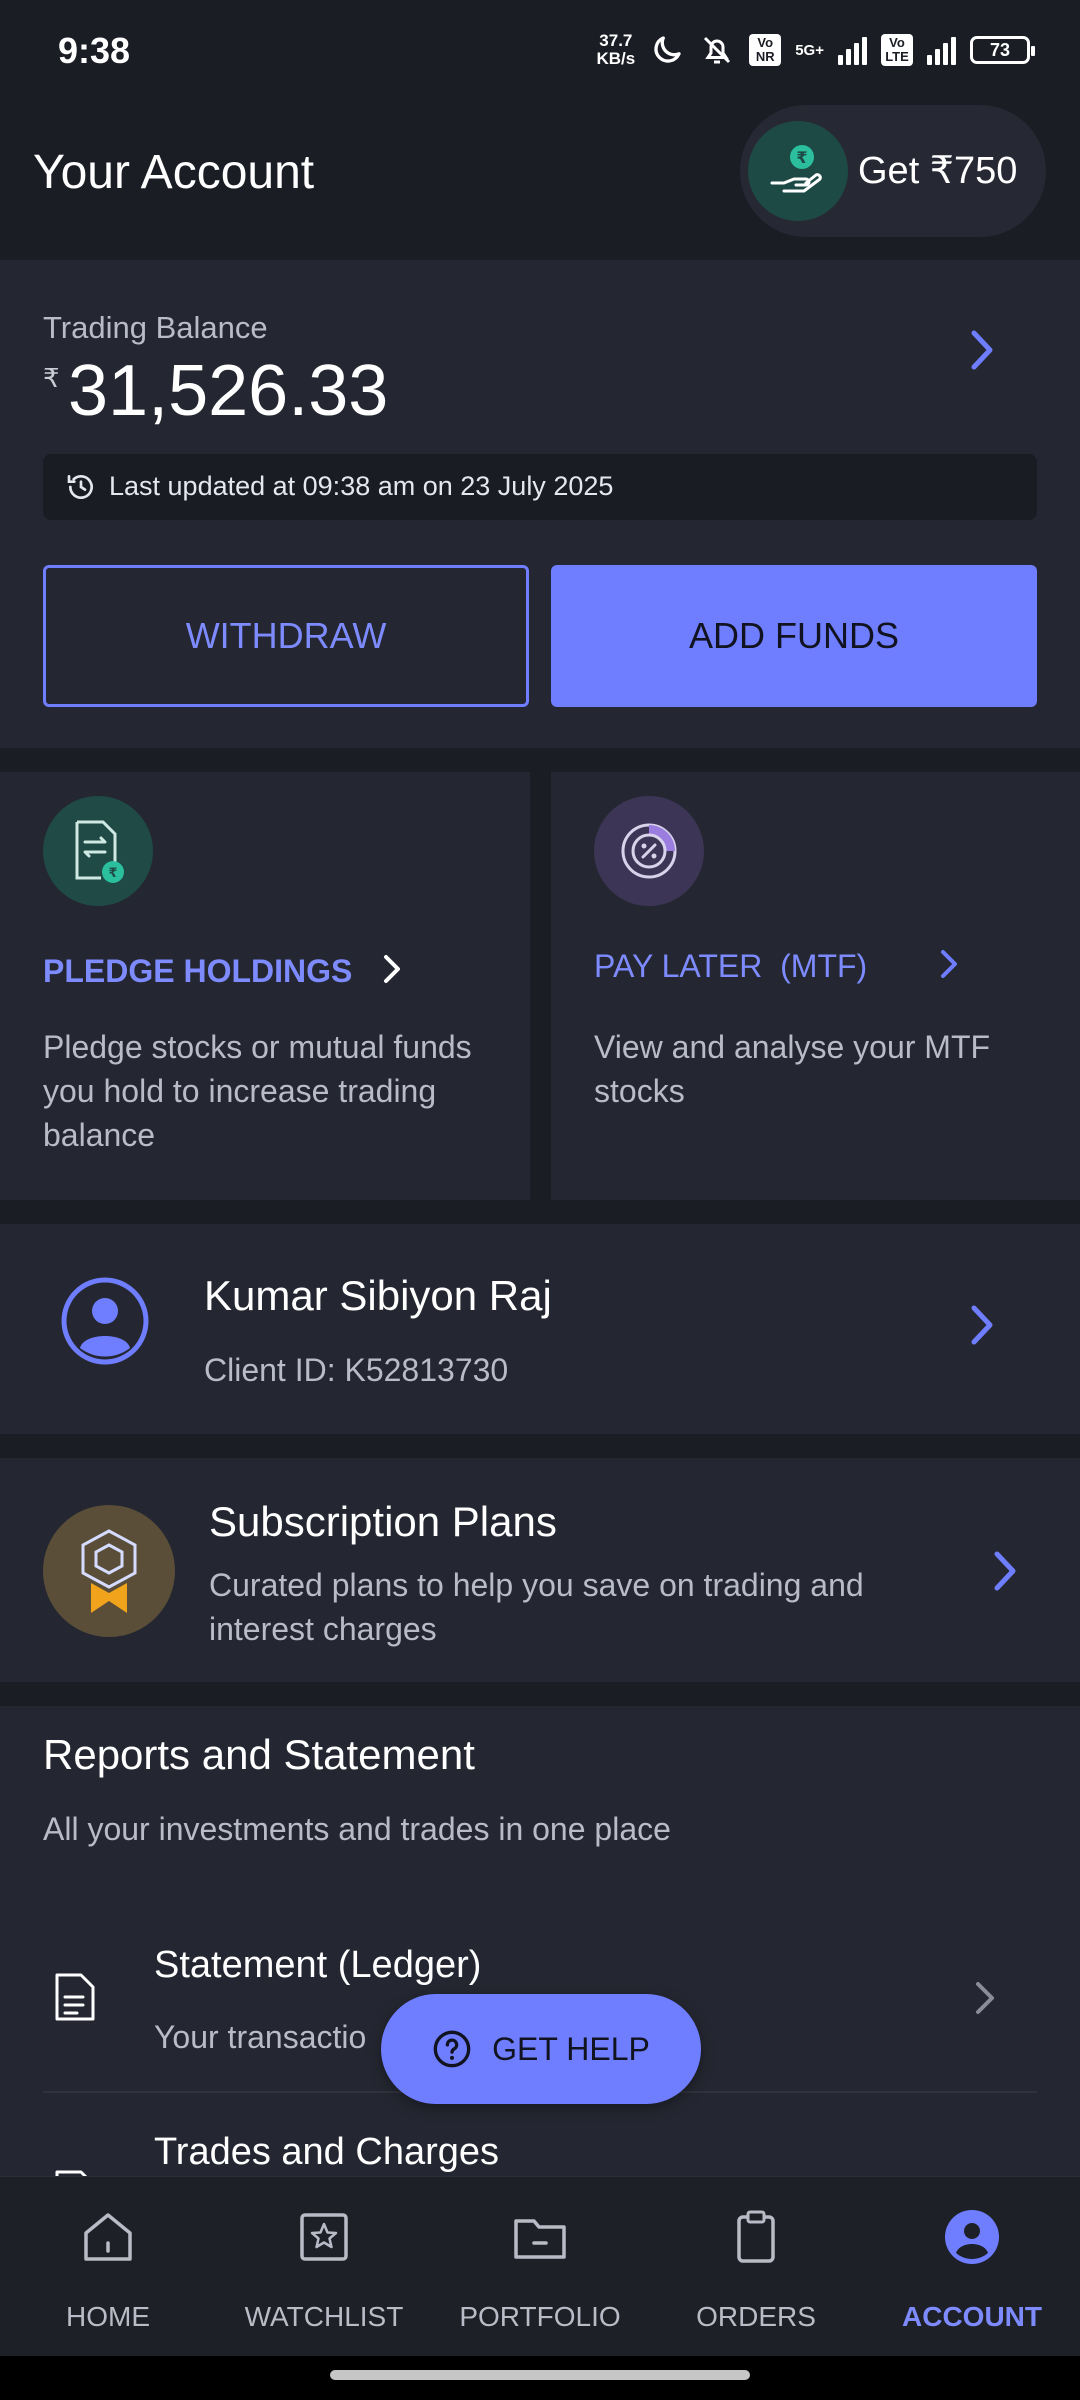 This screenshot has width=1080, height=2400. Describe the element at coordinates (198, 971) in the screenshot. I see `pledge-holdings-label: PLEDGE HOLDINGS` at that location.